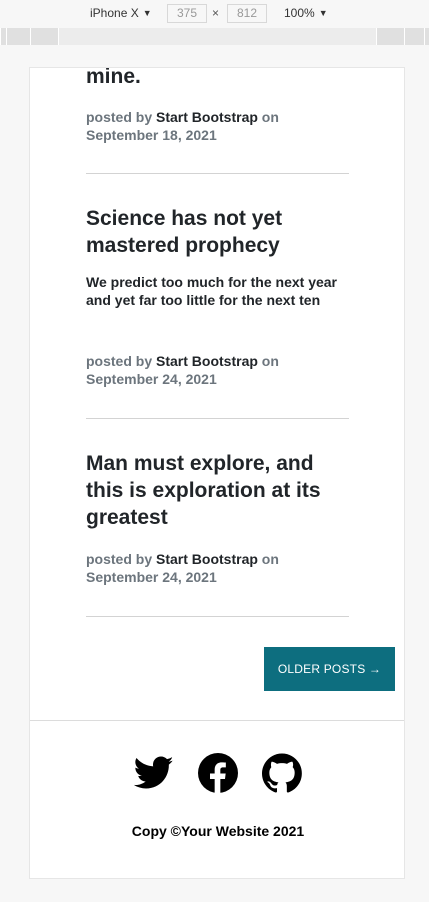  Describe the element at coordinates (187, 13) in the screenshot. I see `width-input: 375` at that location.